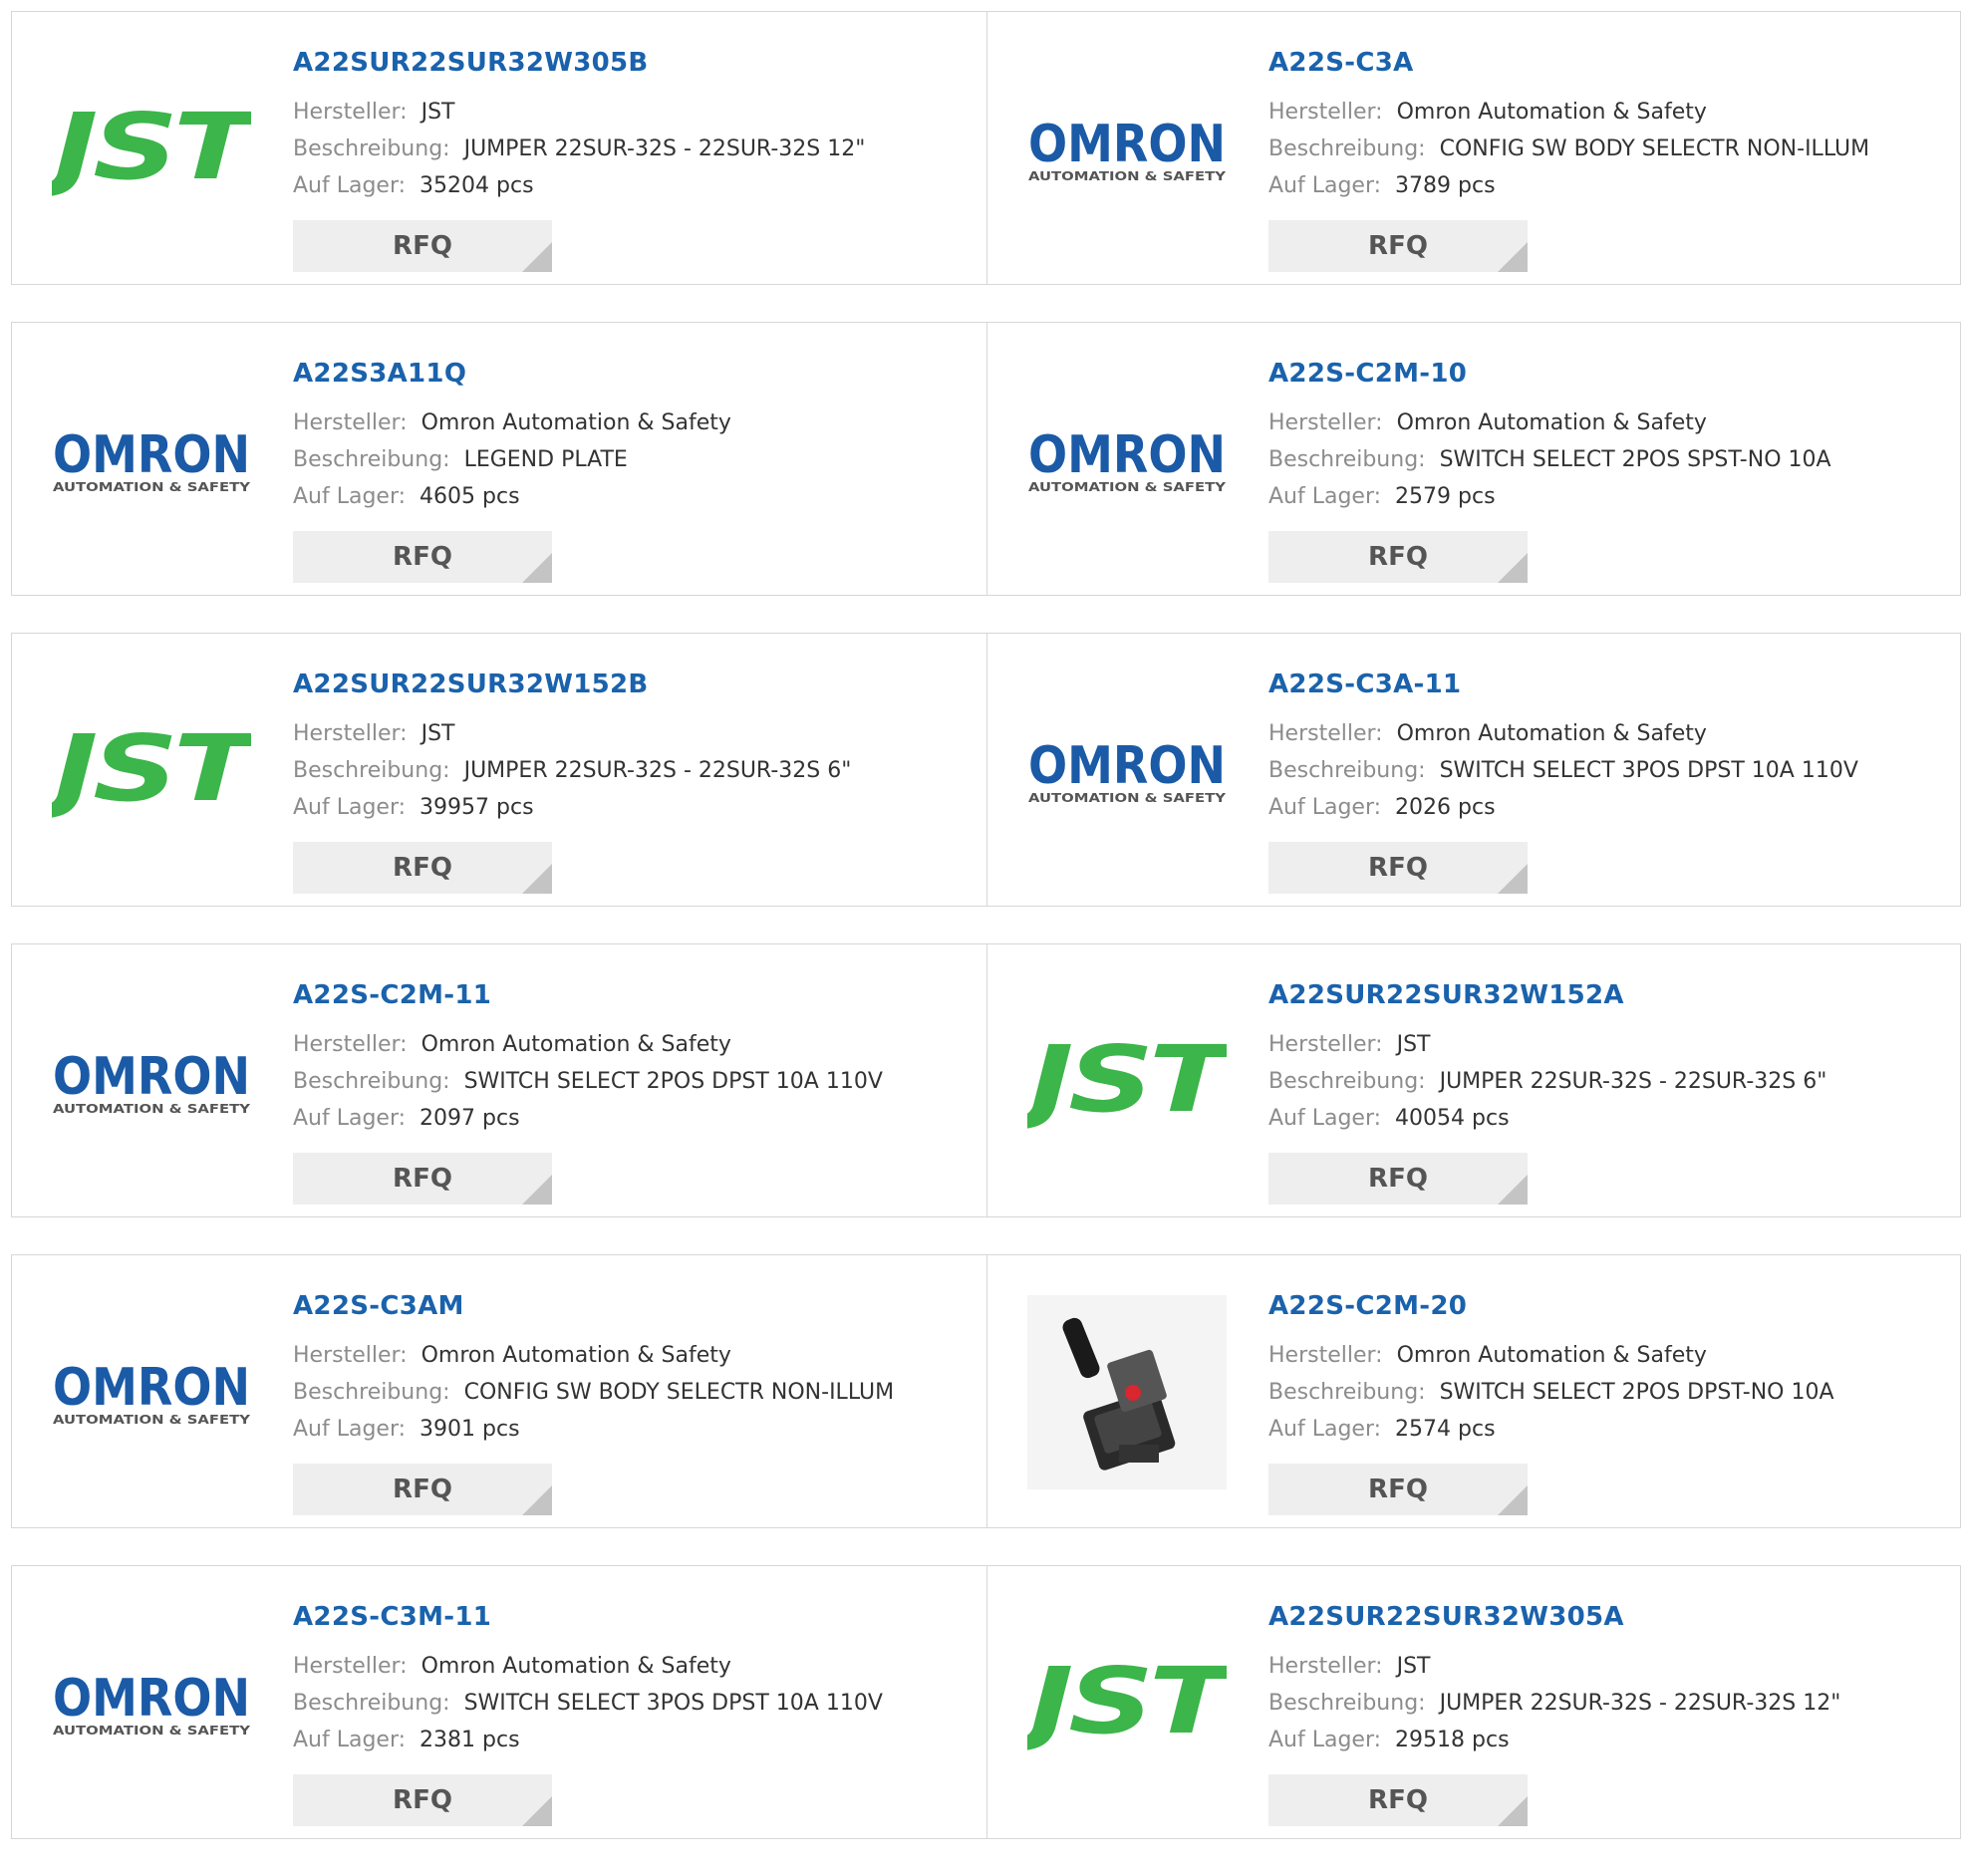 This screenshot has height=1876, width=1961. I want to click on part-number-link: A22S-C3A, so click(1609, 63).